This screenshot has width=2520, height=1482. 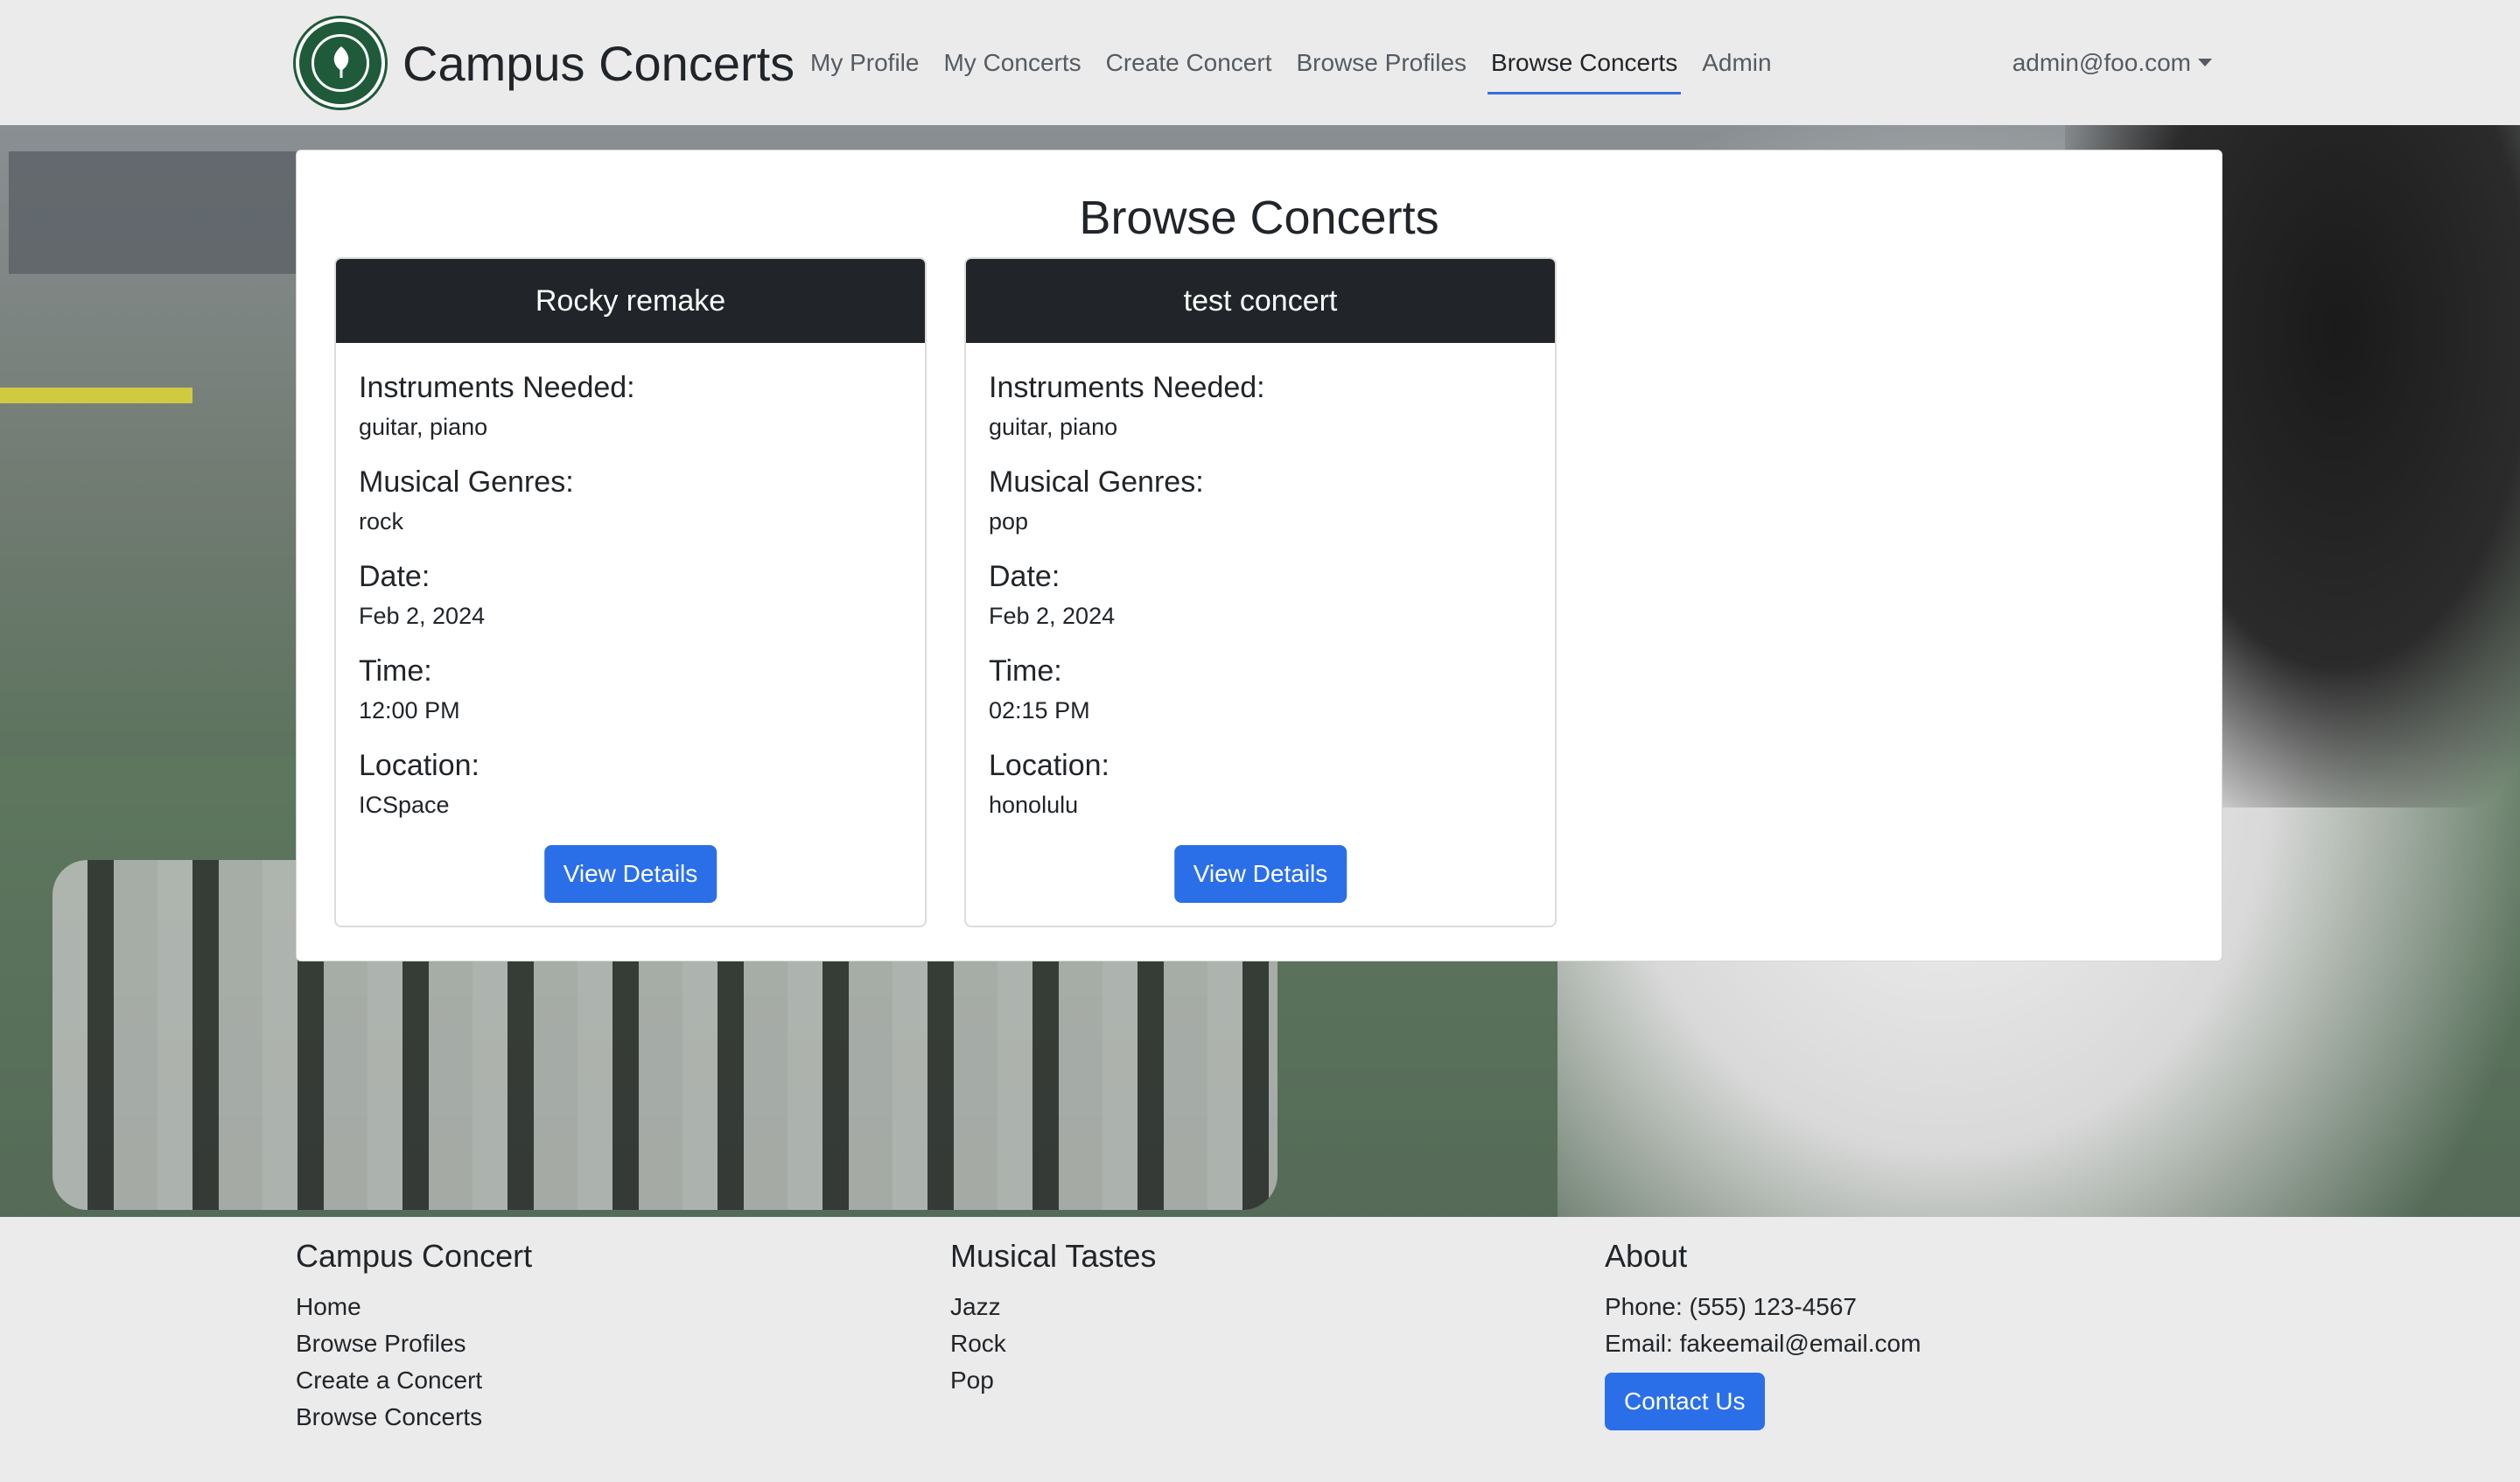 What do you see at coordinates (1039, 710) in the screenshot?
I see `time-value: 02:15 PM` at bounding box center [1039, 710].